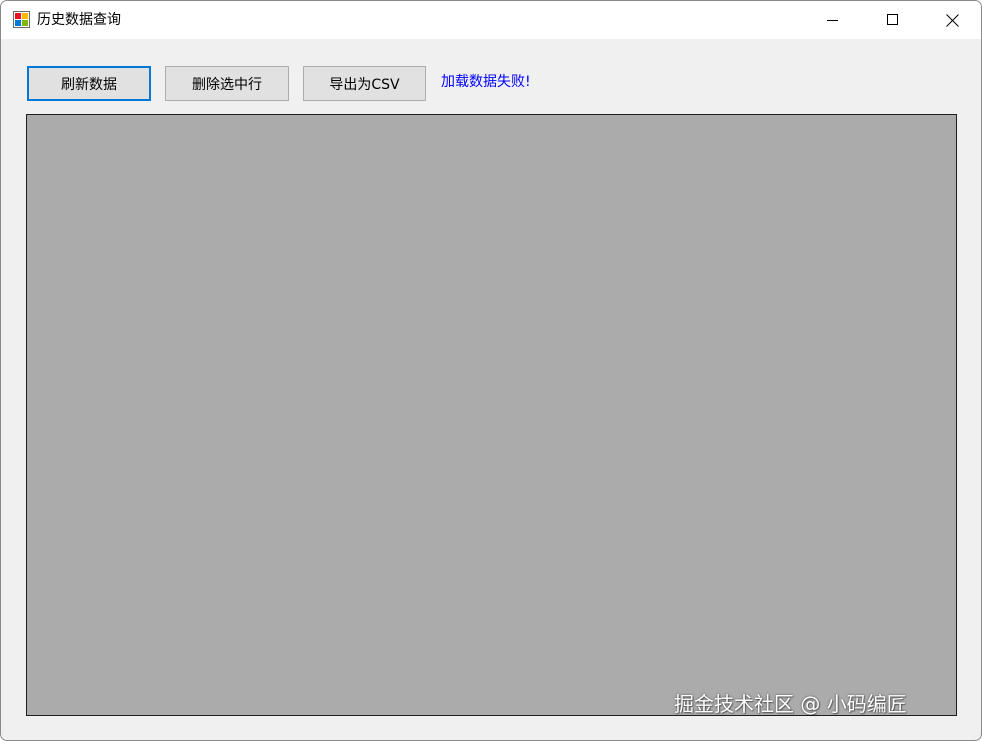 The height and width of the screenshot is (741, 982). Describe the element at coordinates (364, 83) in the screenshot. I see `export-csv-button: 导出为CSV` at that location.